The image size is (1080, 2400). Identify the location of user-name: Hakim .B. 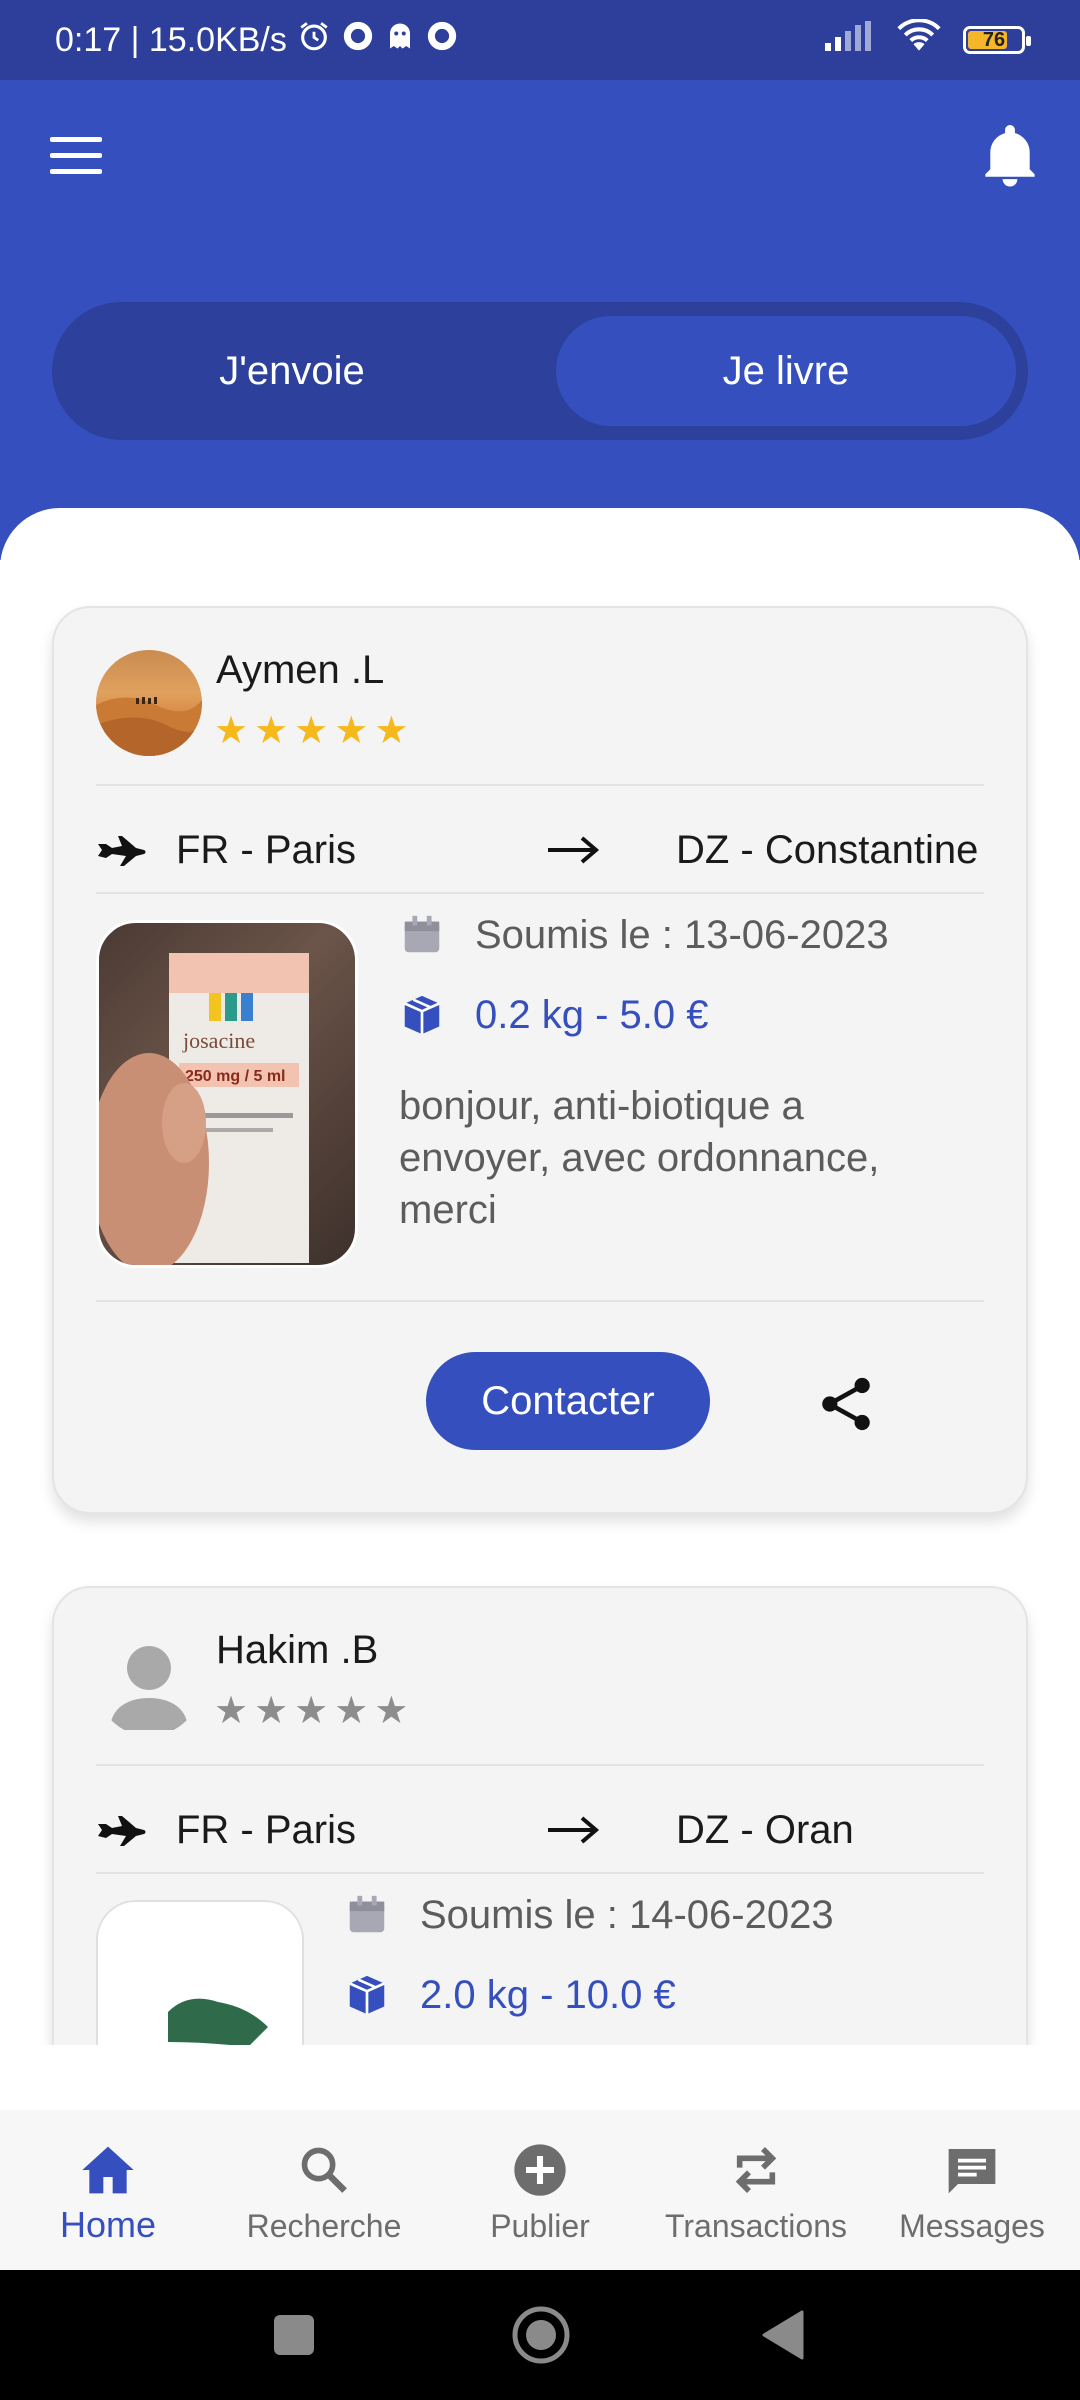
(297, 1650).